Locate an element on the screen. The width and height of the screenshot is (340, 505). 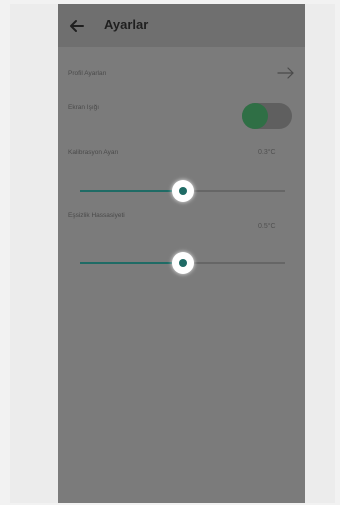
arrow-right-icon is located at coordinates (286, 73).